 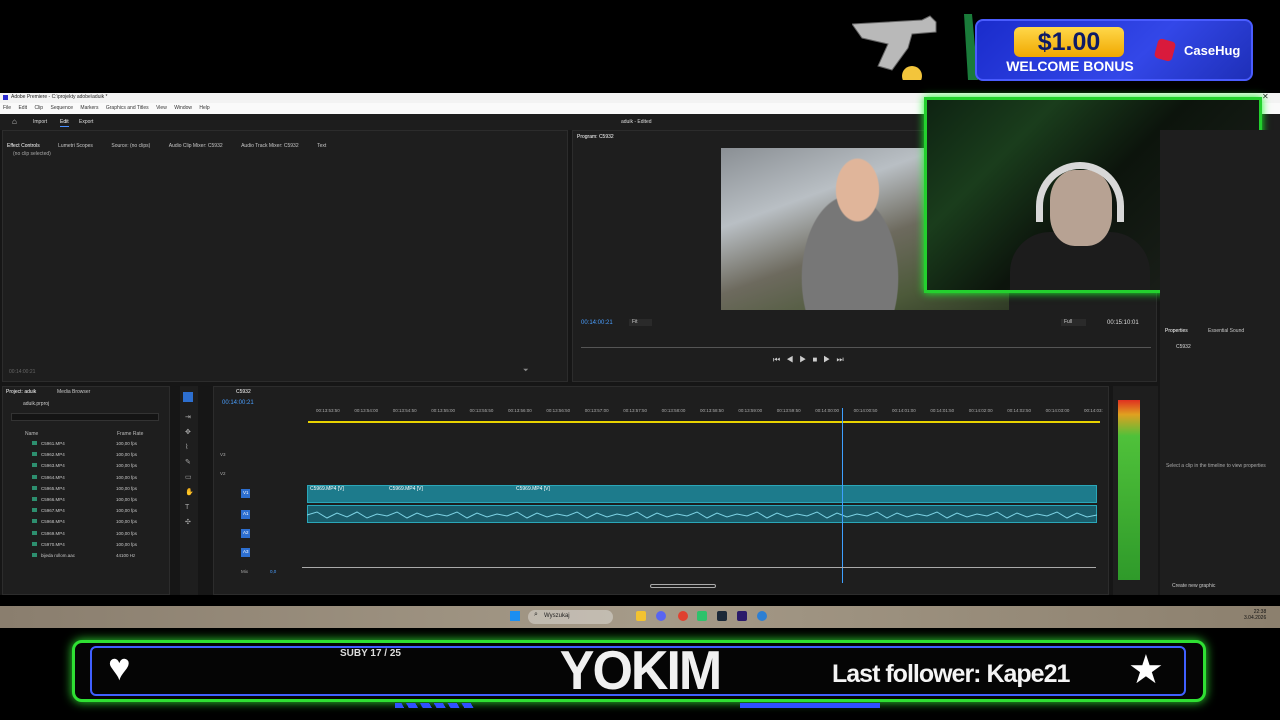 What do you see at coordinates (130, 146) in the screenshot?
I see `tab-source: Source: (no clips)` at bounding box center [130, 146].